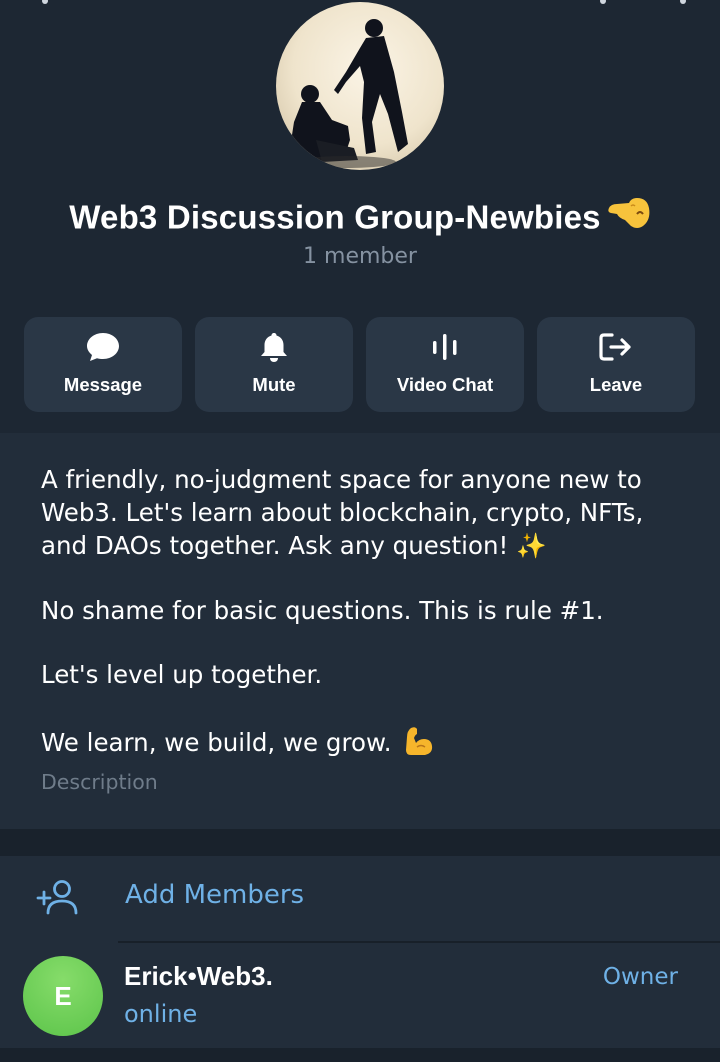  What do you see at coordinates (616, 364) in the screenshot?
I see `leave-button: Leave` at bounding box center [616, 364].